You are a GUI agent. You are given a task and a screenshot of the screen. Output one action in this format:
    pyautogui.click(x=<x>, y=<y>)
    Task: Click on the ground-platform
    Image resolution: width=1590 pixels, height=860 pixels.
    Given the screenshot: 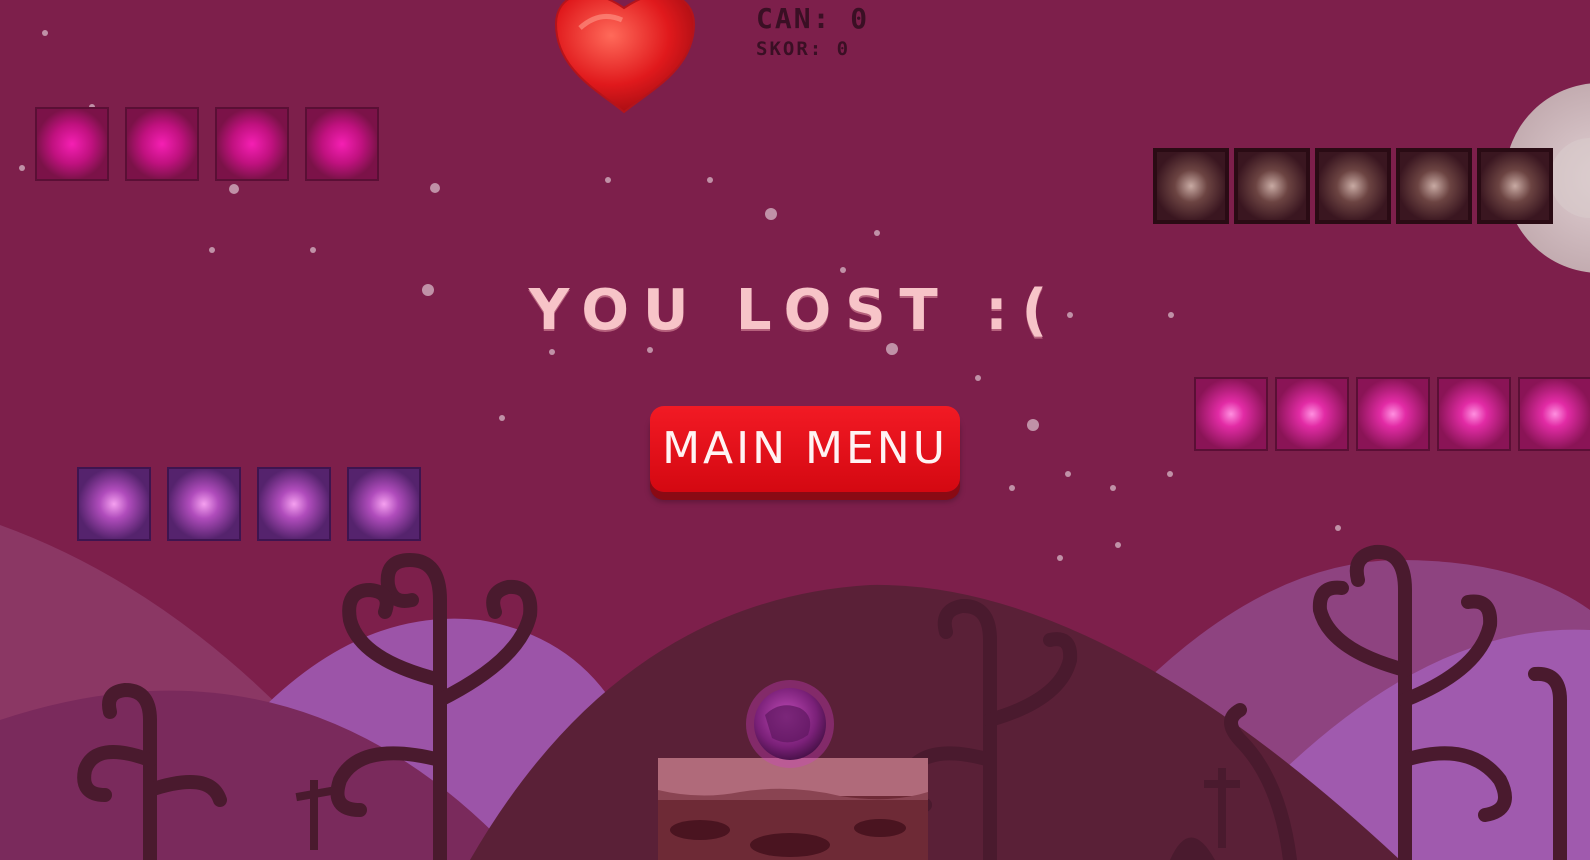 What is the action you would take?
    pyautogui.click(x=793, y=809)
    